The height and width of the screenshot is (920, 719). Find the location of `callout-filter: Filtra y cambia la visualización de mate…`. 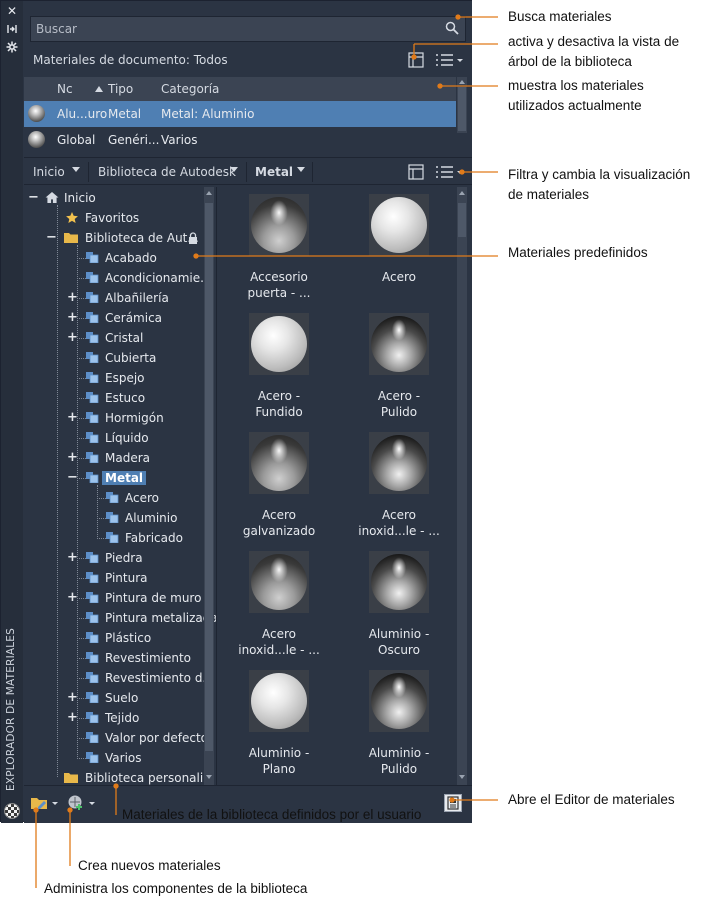

callout-filter: Filtra y cambia la visualización de mate… is located at coordinates (599, 184).